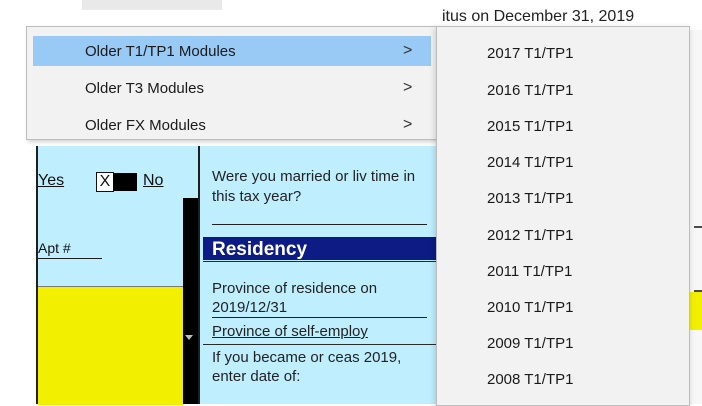 This screenshot has height=406, width=702. I want to click on apt-input-underline, so click(70, 258).